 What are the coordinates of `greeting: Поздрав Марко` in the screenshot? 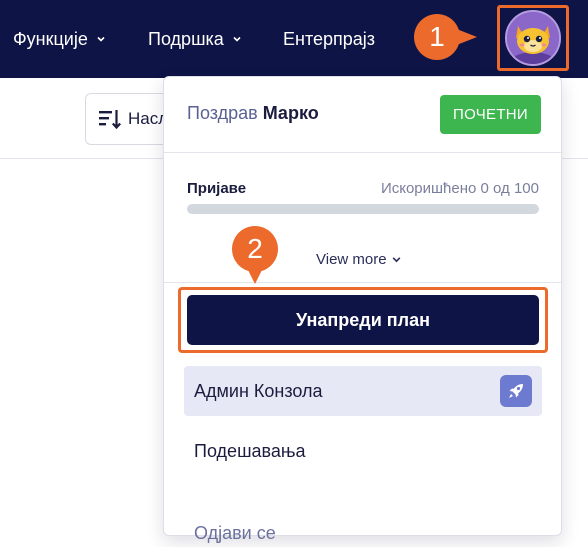 It's located at (253, 113).